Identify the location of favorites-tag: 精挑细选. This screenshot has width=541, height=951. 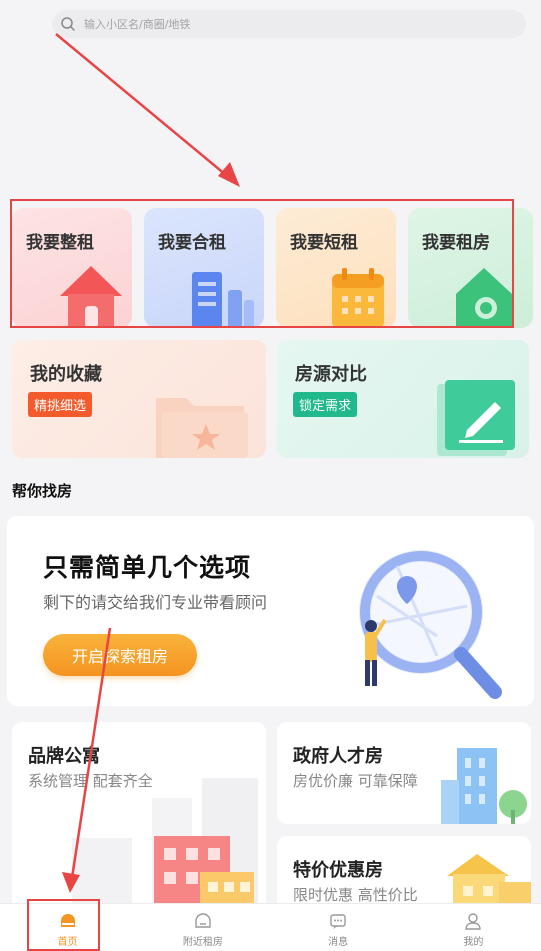
(60, 404).